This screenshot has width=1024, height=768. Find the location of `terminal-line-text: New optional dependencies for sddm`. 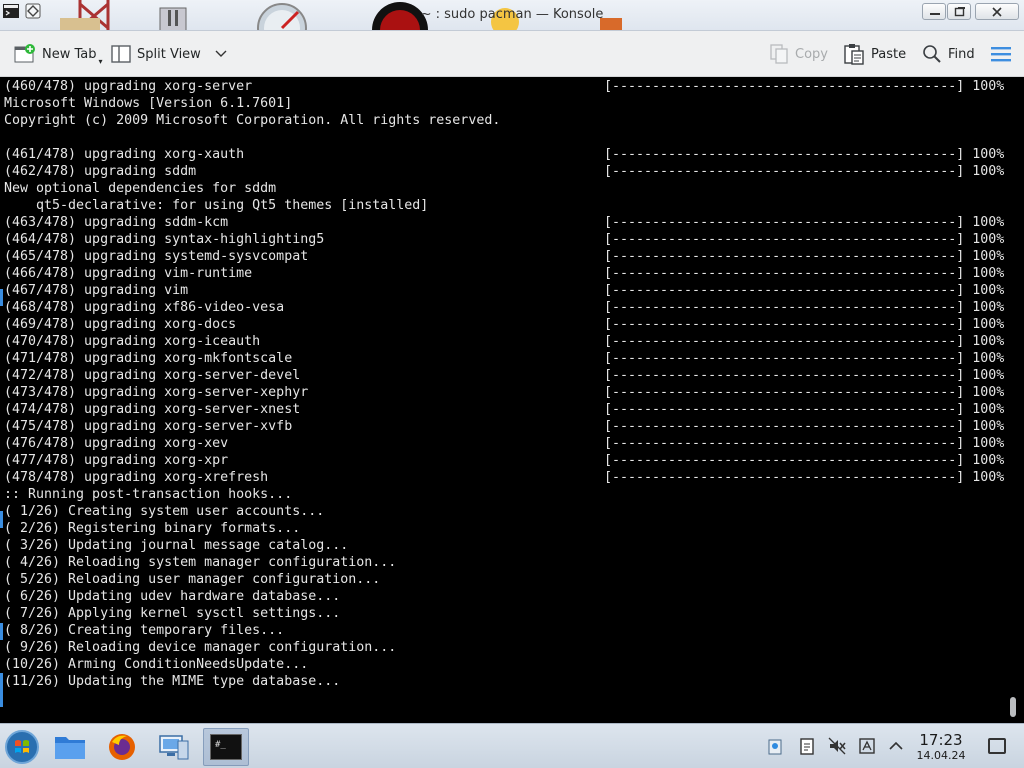

terminal-line-text: New optional dependencies for sddm is located at coordinates (140, 188).